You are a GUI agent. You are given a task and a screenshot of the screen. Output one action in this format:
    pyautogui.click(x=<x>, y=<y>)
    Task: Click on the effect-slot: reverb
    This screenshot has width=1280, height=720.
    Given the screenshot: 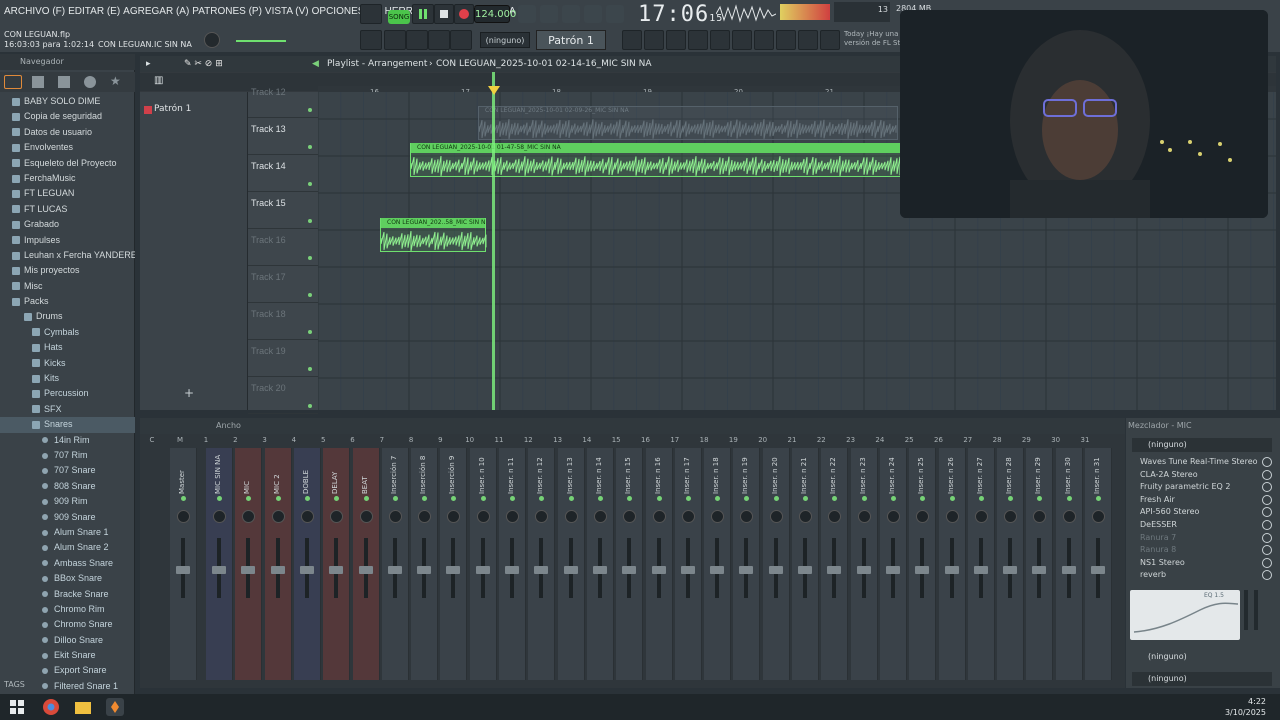 What is the action you would take?
    pyautogui.click(x=1202, y=575)
    